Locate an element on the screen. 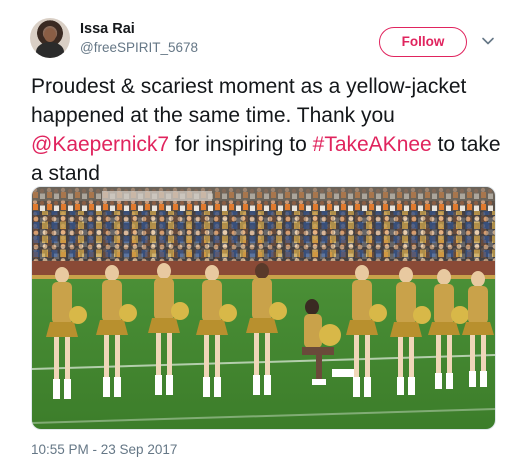  follow-button: Follow is located at coordinates (423, 42).